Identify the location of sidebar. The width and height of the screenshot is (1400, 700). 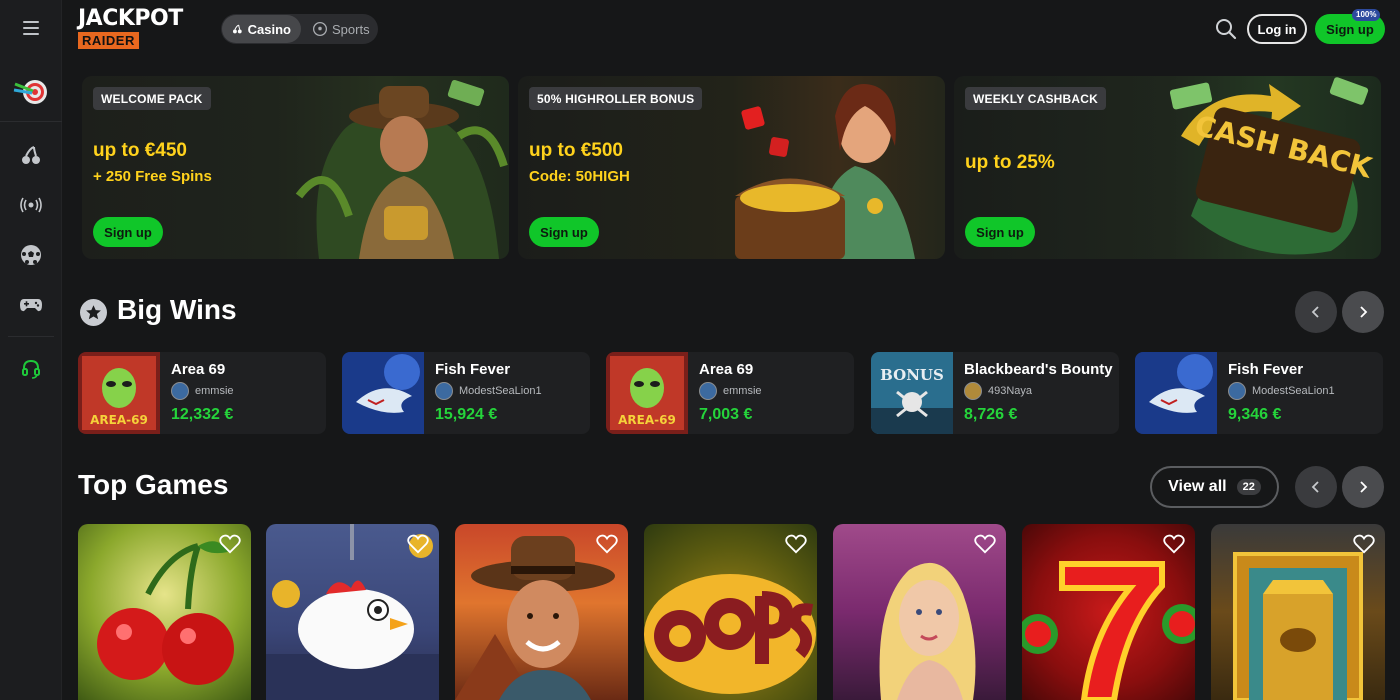
(31, 350).